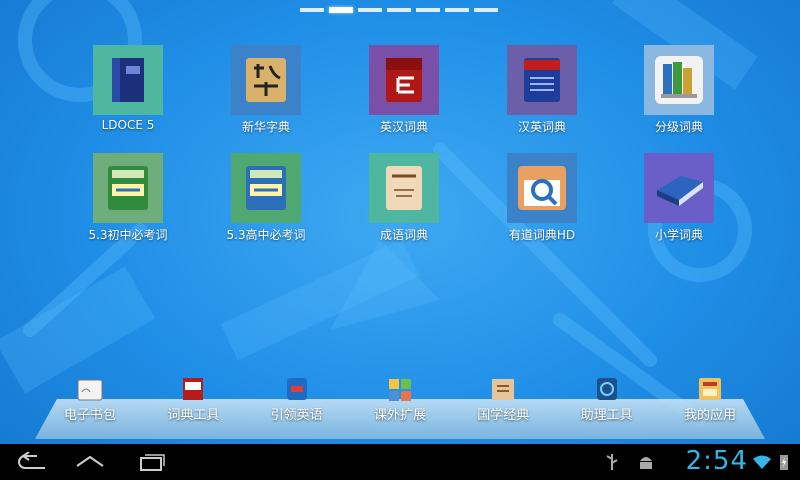 This screenshot has height=480, width=800. I want to click on dock-label: 国学经典, so click(503, 415).